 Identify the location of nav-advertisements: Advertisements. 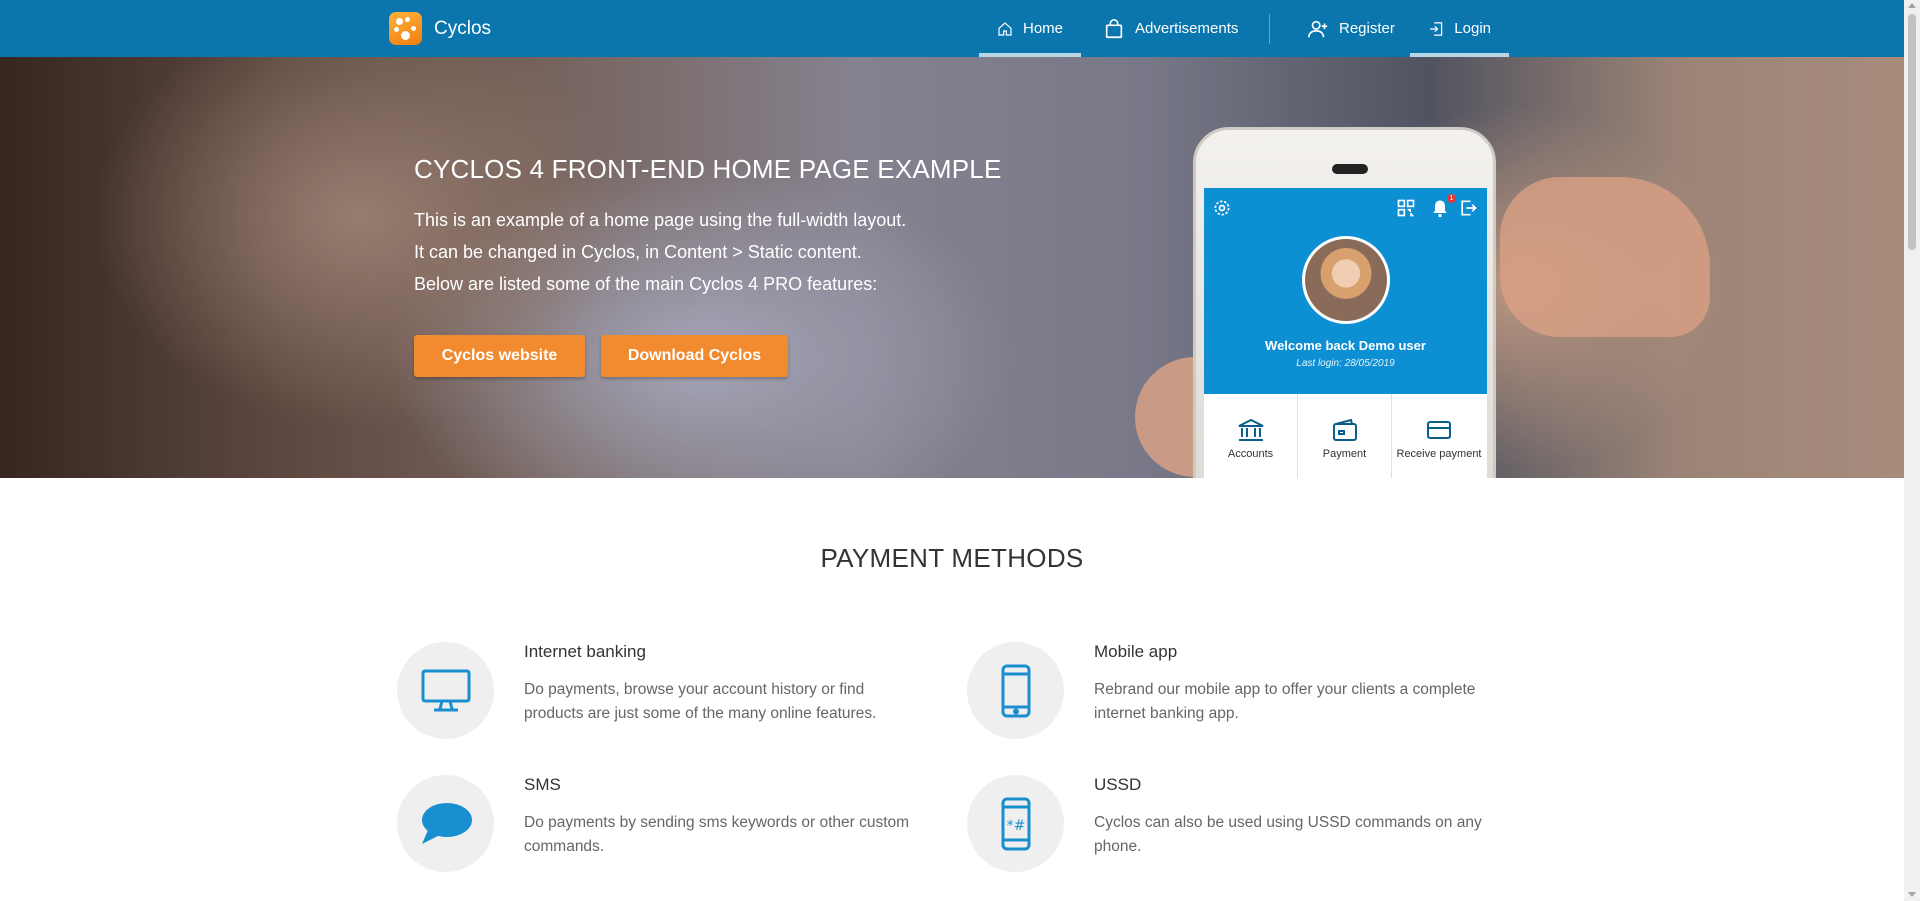
(1170, 28).